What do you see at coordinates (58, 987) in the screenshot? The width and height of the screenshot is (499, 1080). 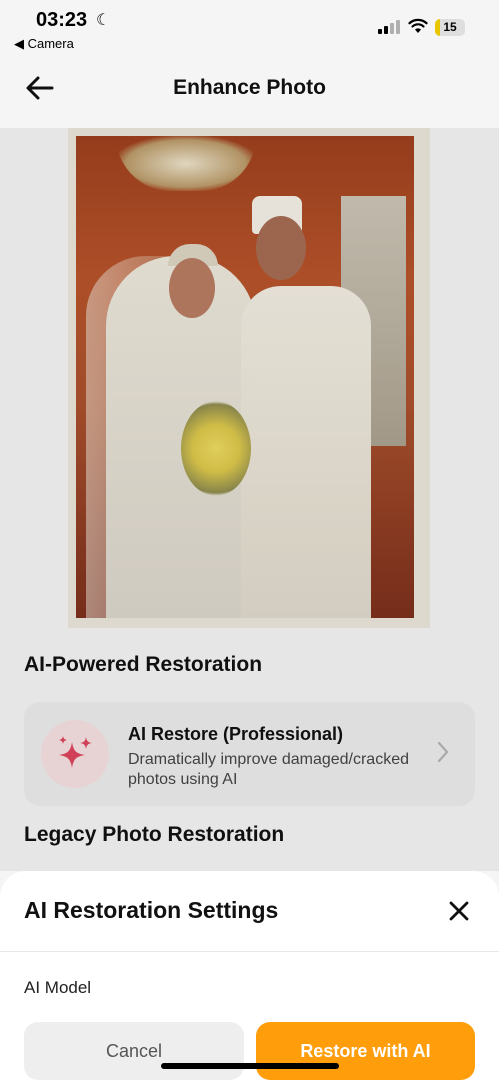 I see `ai-model-label: AI Model` at bounding box center [58, 987].